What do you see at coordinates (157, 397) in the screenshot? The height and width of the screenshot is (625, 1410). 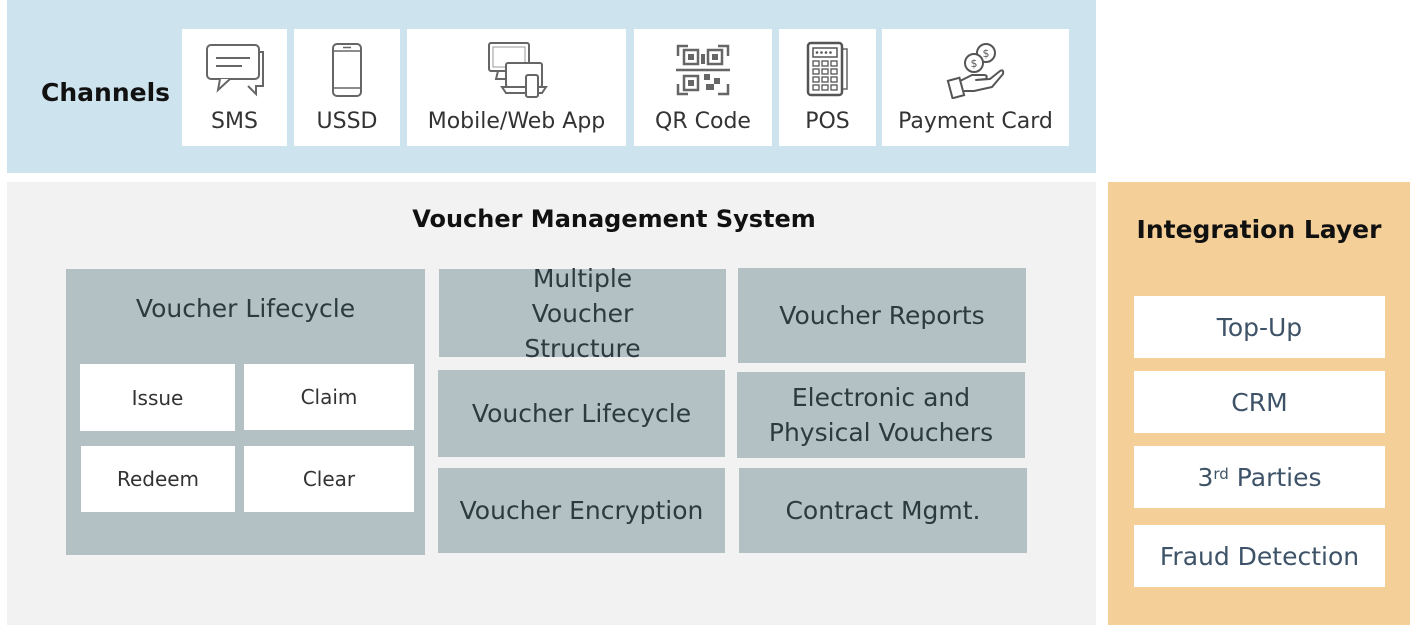 I see `lifecycle-action-issue: Issue` at bounding box center [157, 397].